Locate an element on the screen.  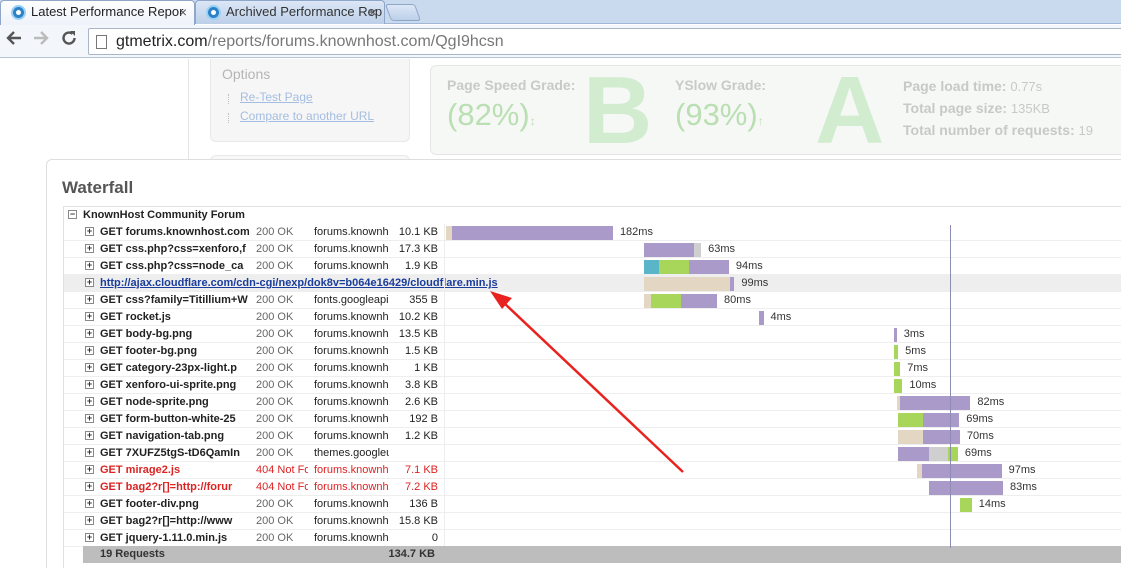
forward-button is located at coordinates (41, 41).